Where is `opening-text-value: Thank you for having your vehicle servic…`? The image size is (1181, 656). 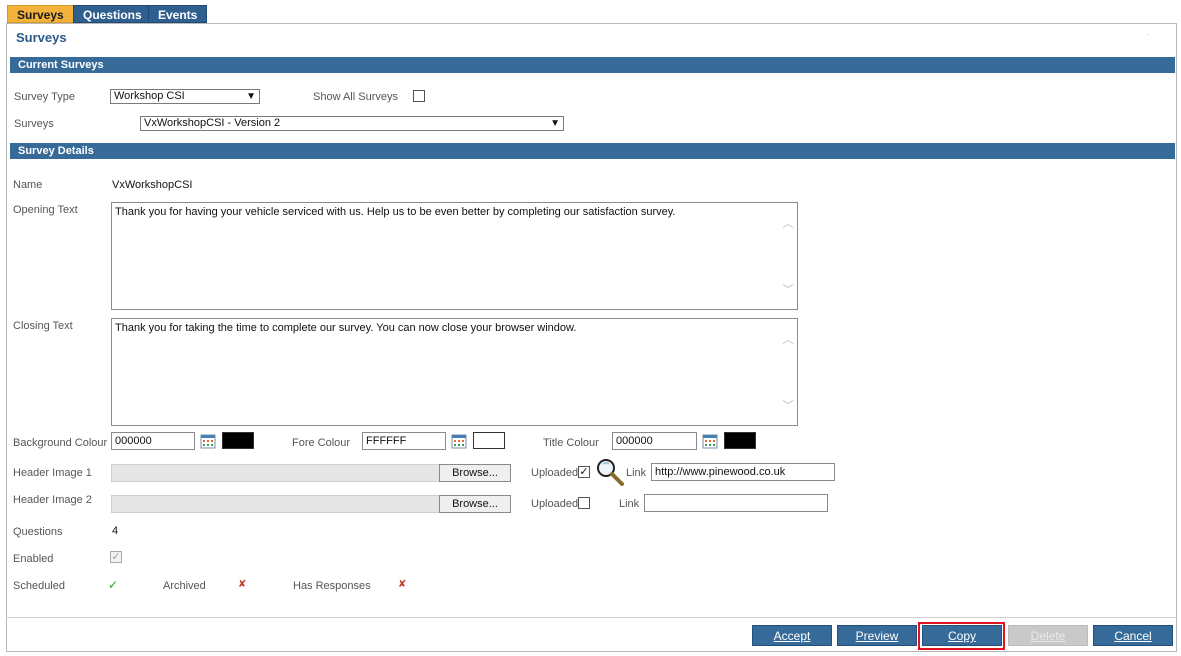
opening-text-value: Thank you for having your vehicle servic… is located at coordinates (395, 212).